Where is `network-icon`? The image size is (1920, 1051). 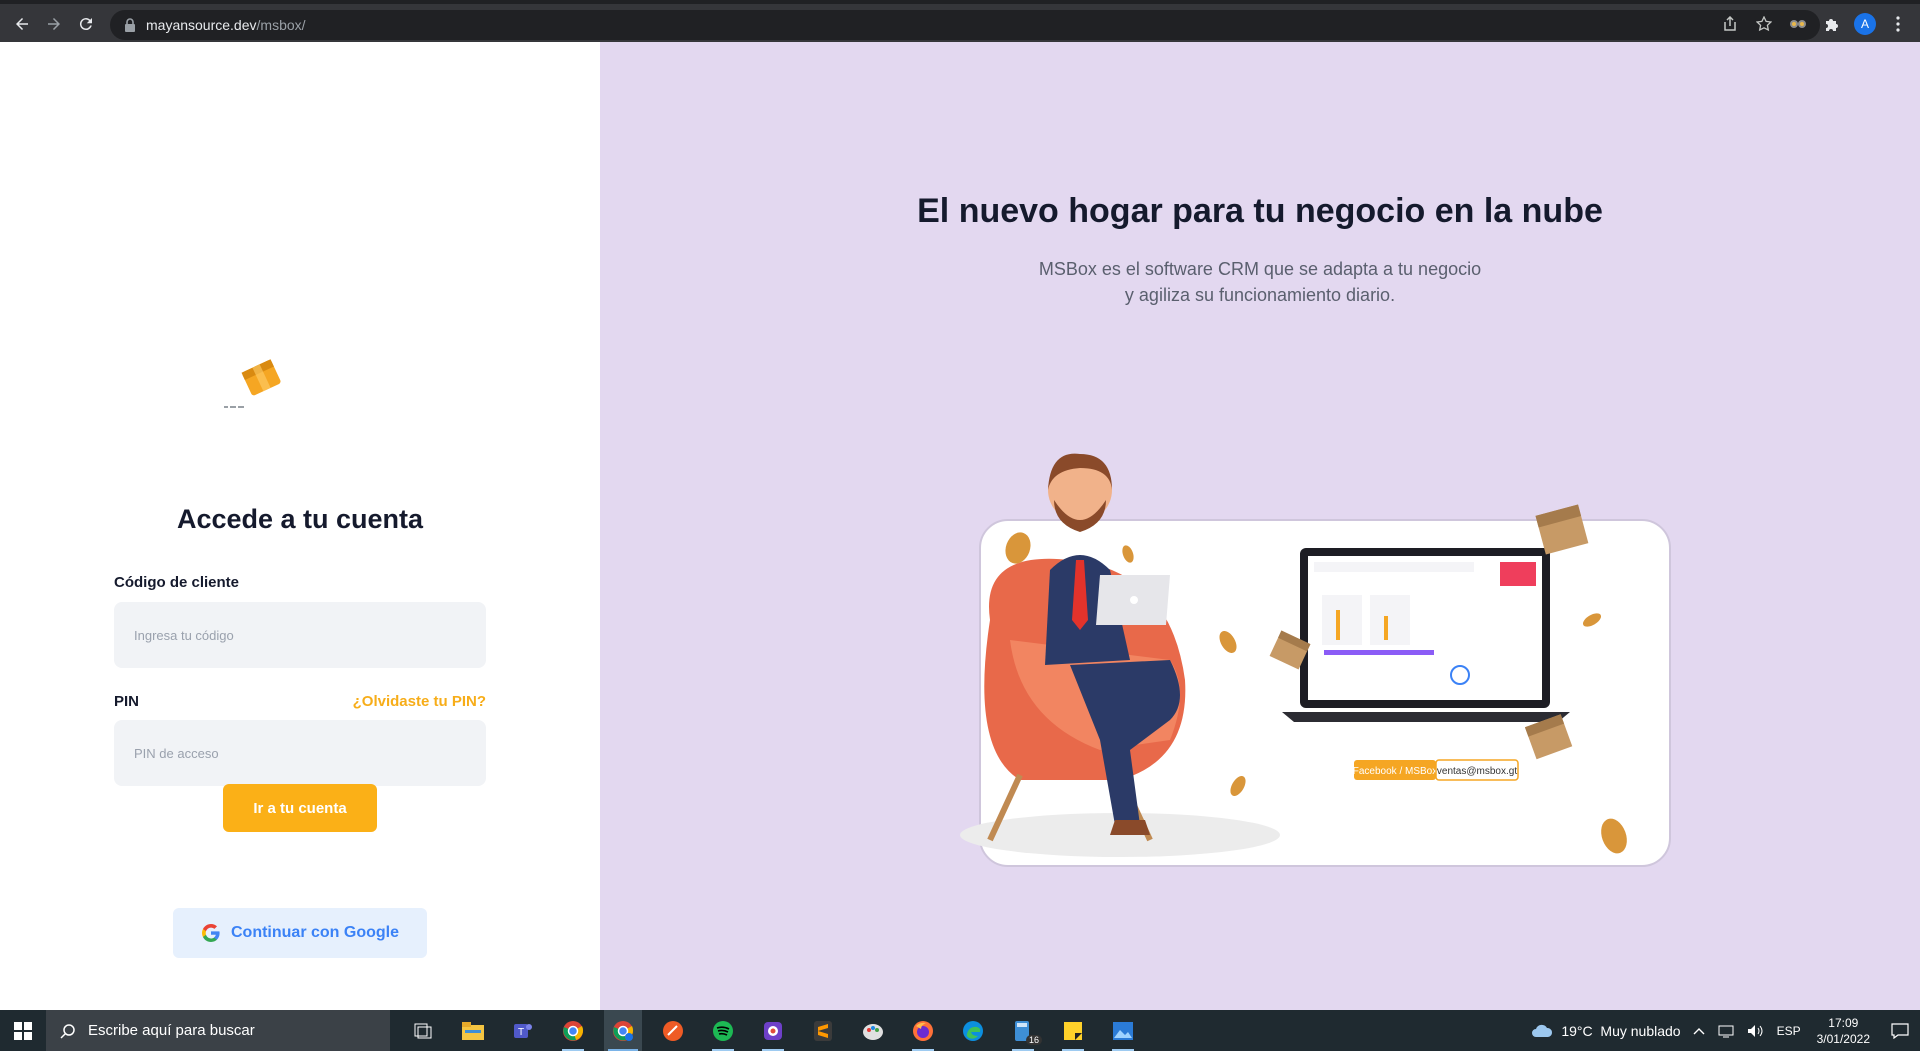 network-icon is located at coordinates (1726, 1031).